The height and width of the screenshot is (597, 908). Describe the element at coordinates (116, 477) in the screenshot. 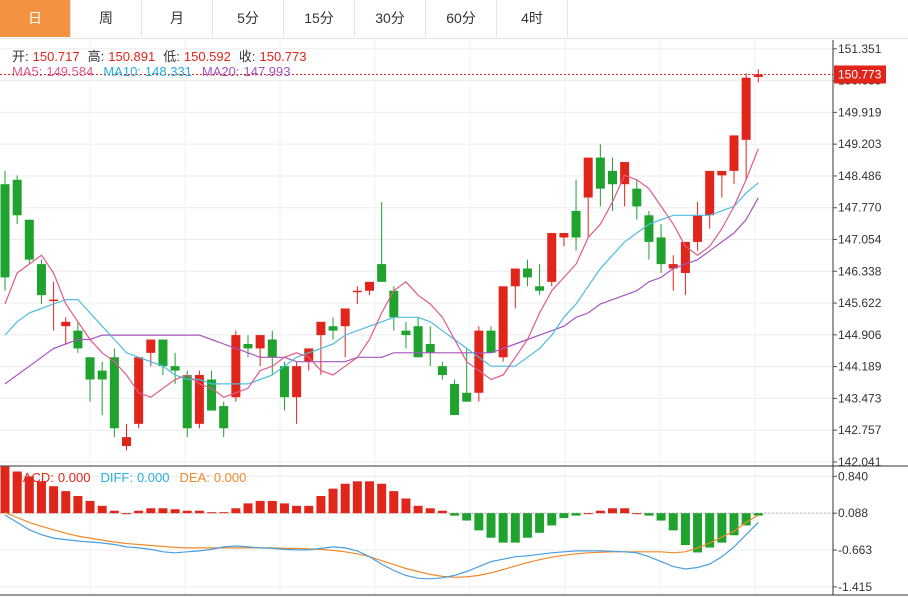

I see `diff-label: DIFF:` at that location.